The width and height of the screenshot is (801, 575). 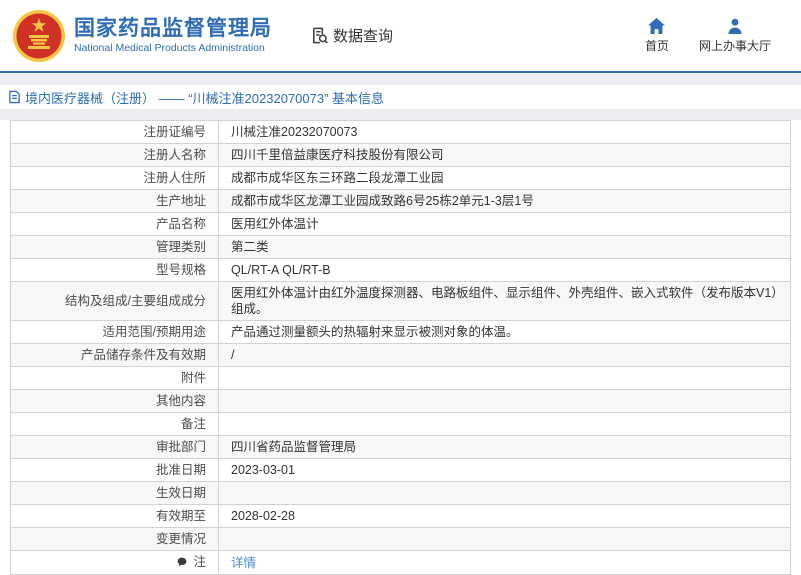 What do you see at coordinates (400, 539) in the screenshot?
I see `table-row: 变更情况` at bounding box center [400, 539].